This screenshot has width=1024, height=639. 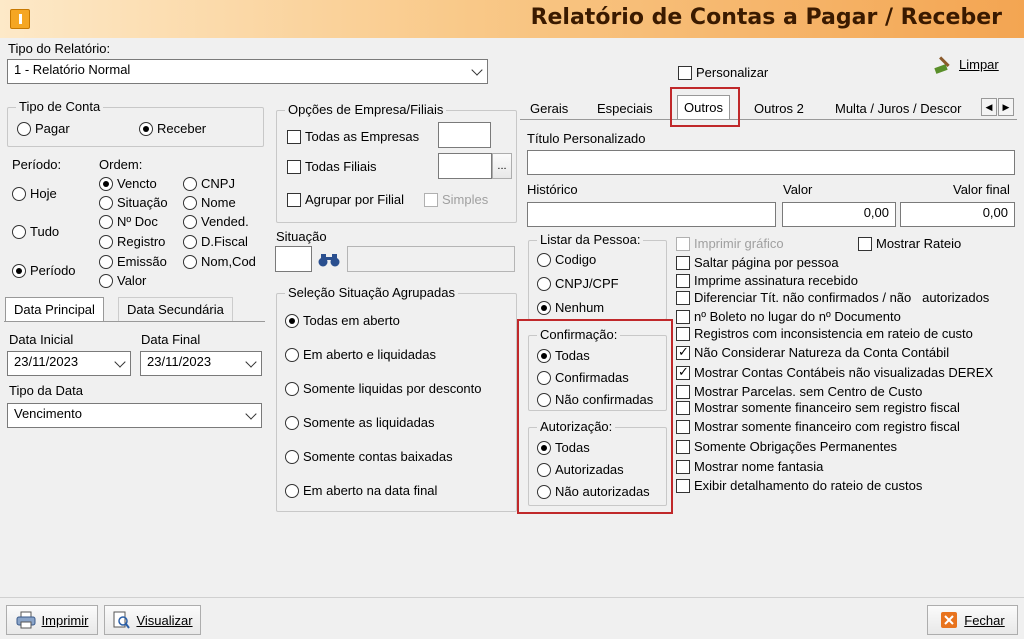 I want to click on group-by-branch-checkbox: Agrupar por Filial, so click(x=345, y=199).